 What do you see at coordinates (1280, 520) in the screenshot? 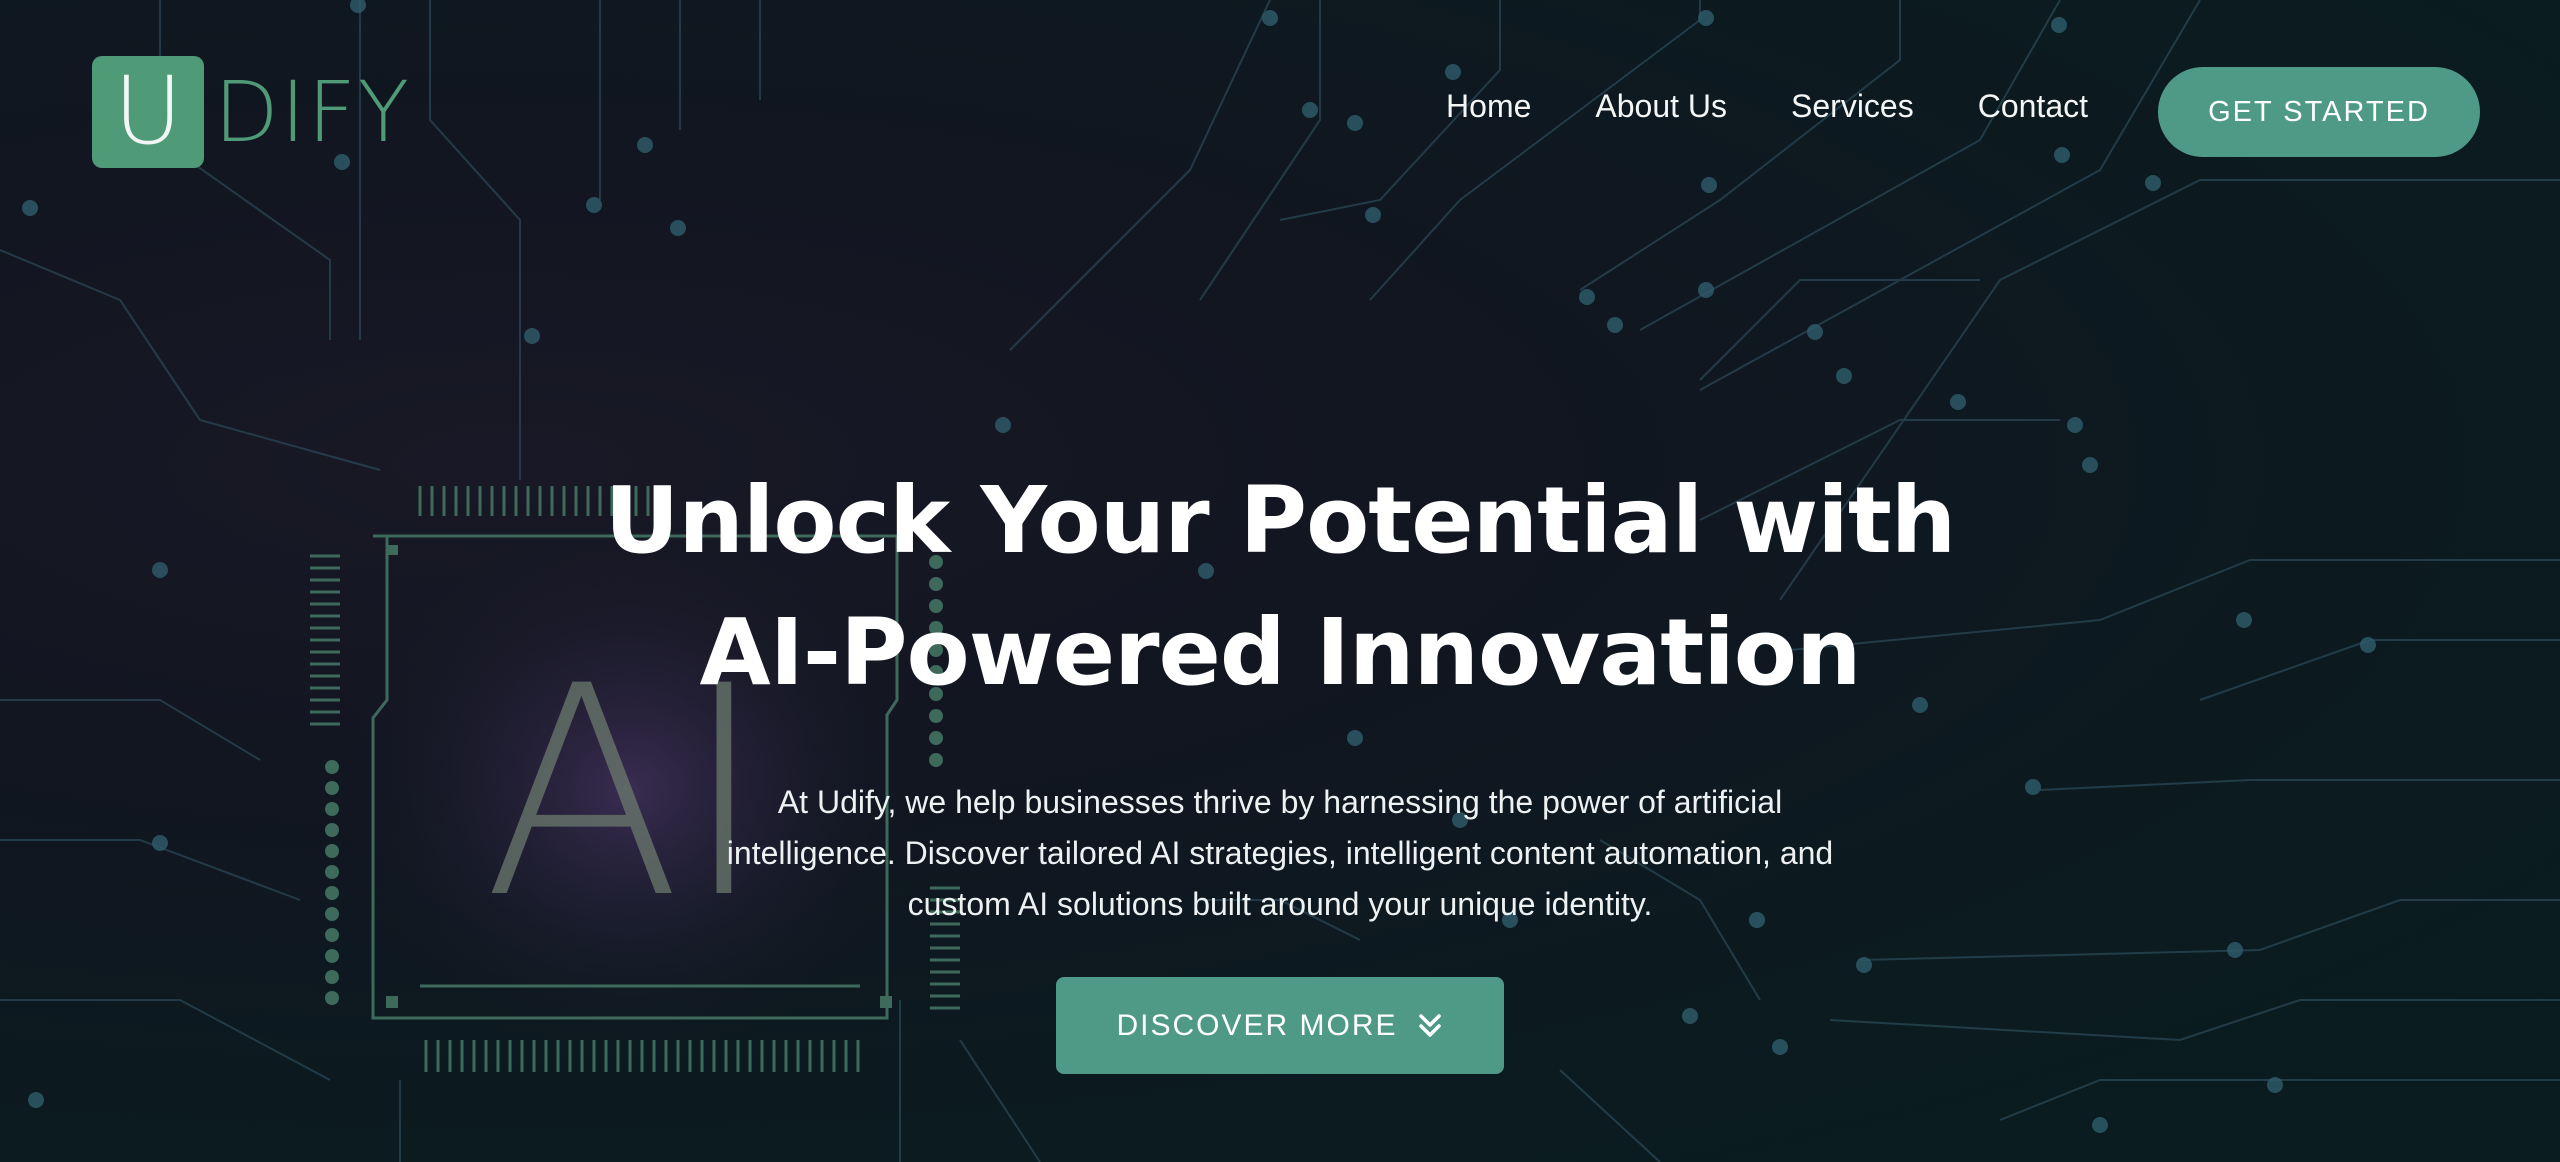
I see `hero-title-line-1: Unlock Your Potential with` at bounding box center [1280, 520].